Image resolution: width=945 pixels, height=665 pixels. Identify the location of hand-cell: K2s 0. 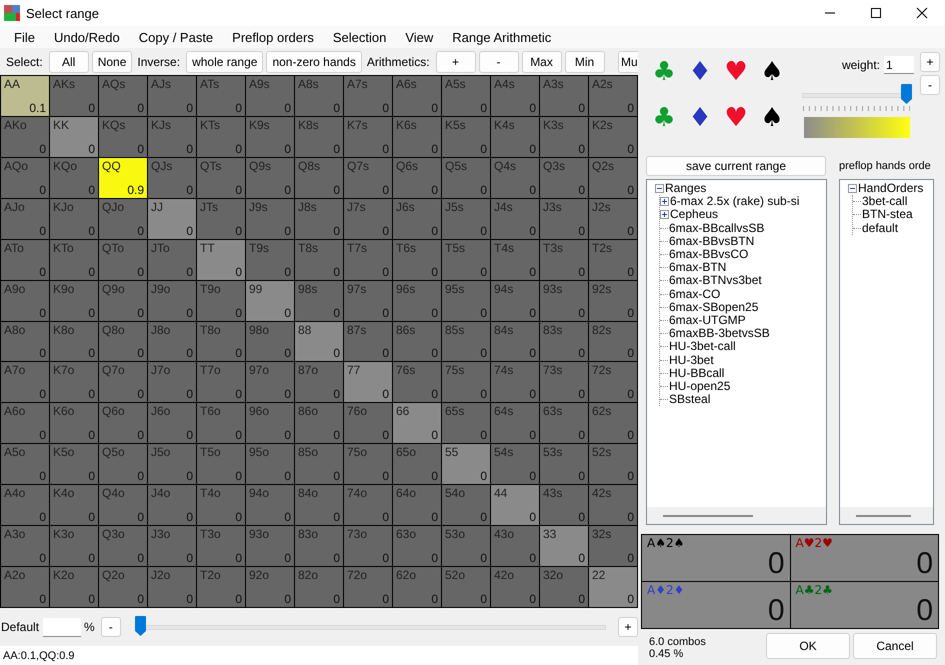
(613, 136).